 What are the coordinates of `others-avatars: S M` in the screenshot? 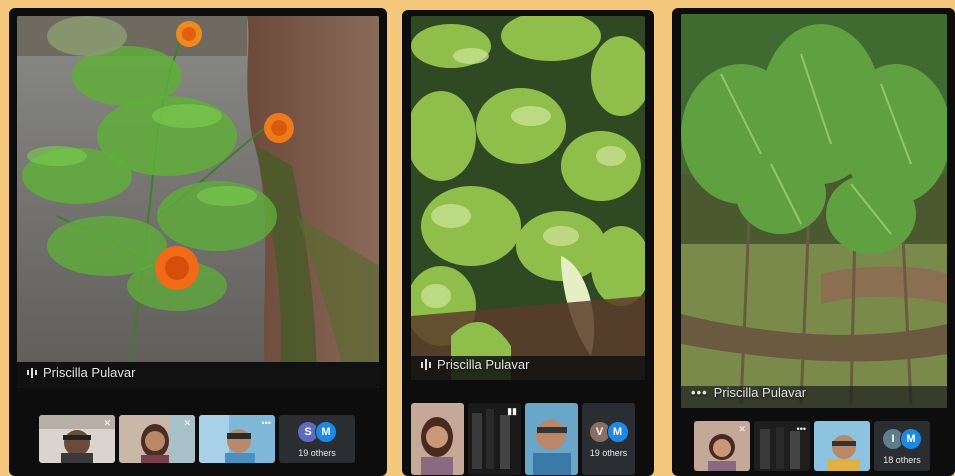 It's located at (317, 431).